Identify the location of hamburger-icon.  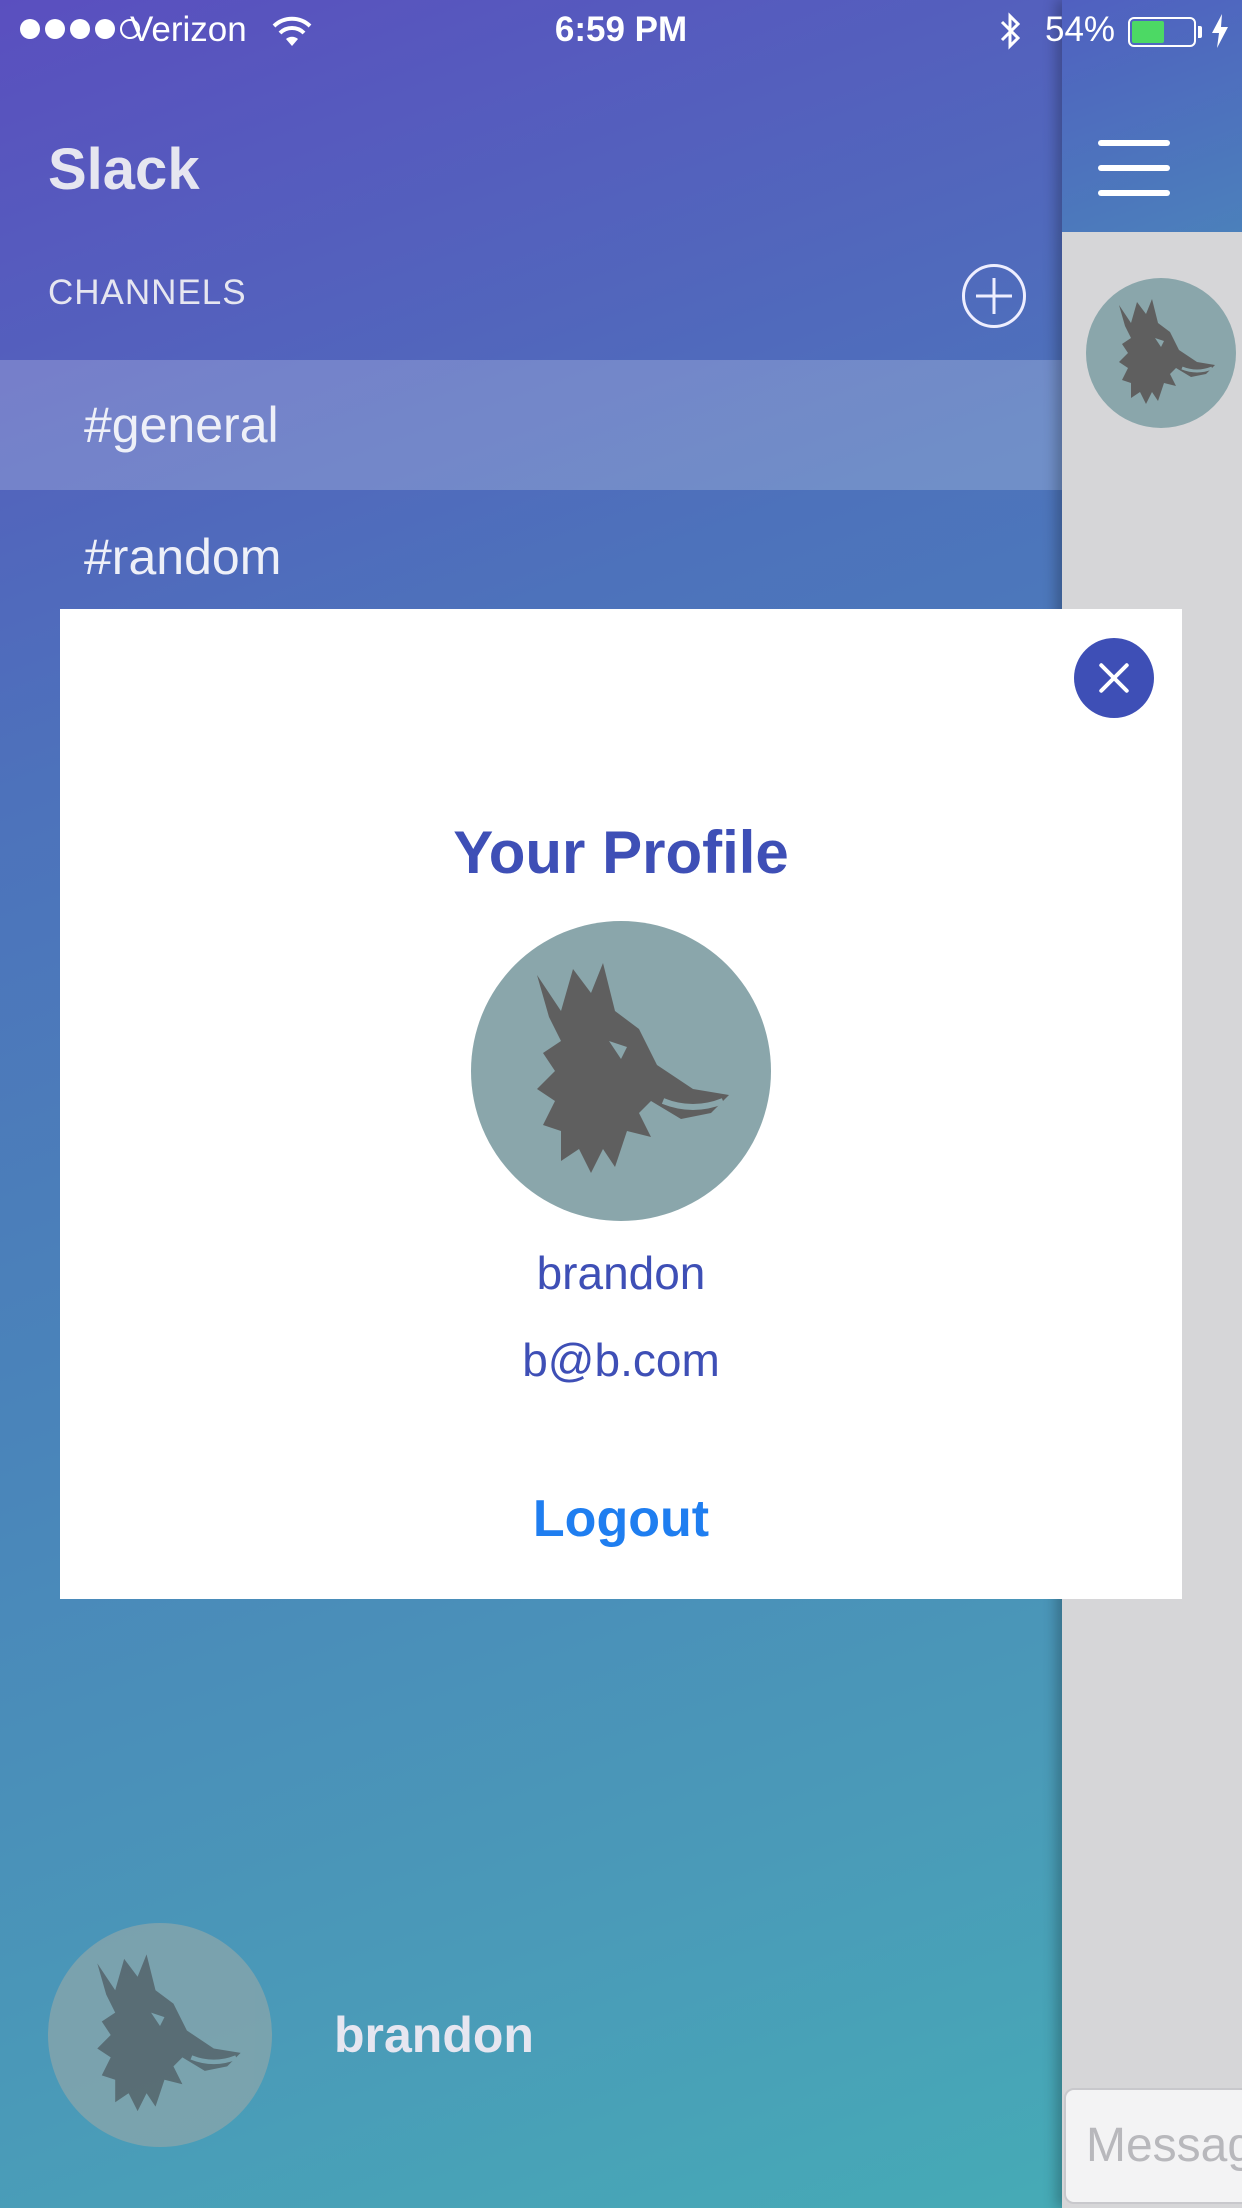
(1134, 168).